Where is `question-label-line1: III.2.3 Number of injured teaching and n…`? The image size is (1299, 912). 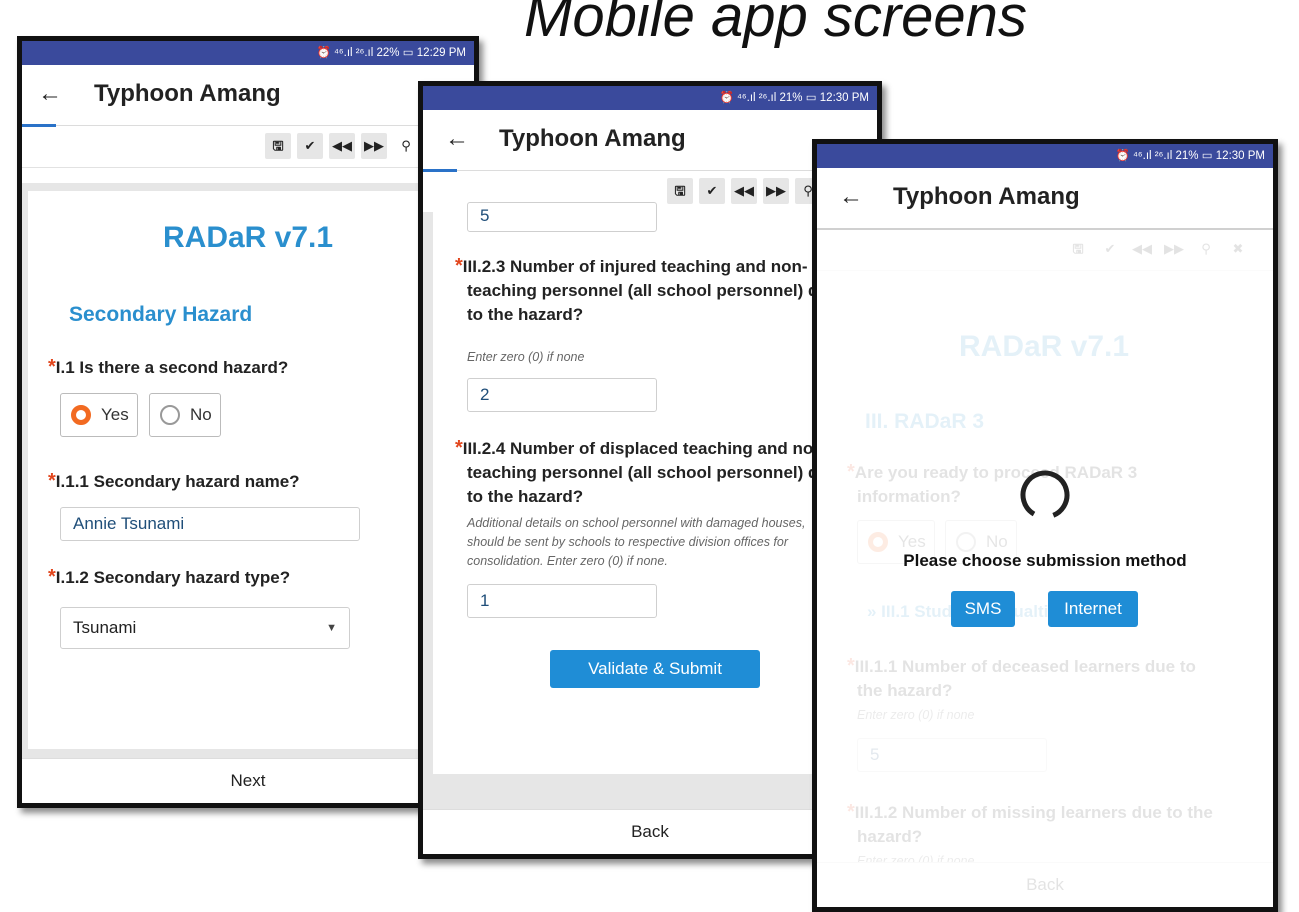
question-label-line1: III.2.3 Number of injured teaching and n… is located at coordinates (635, 266).